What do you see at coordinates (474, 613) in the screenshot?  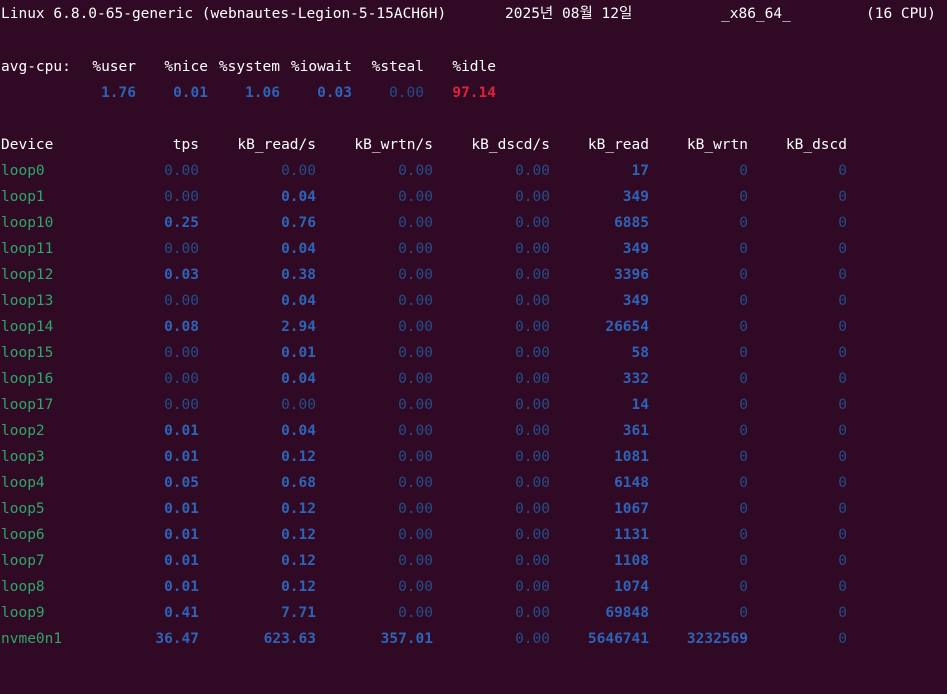 I see `device-row: loop9 0.41 7.71 0.00 0.00 69848 0 0` at bounding box center [474, 613].